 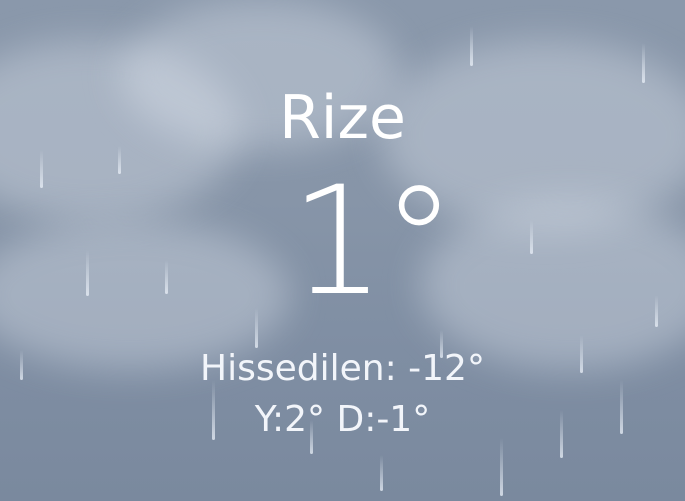 What do you see at coordinates (373, 242) in the screenshot?
I see `current-temperature: 1°` at bounding box center [373, 242].